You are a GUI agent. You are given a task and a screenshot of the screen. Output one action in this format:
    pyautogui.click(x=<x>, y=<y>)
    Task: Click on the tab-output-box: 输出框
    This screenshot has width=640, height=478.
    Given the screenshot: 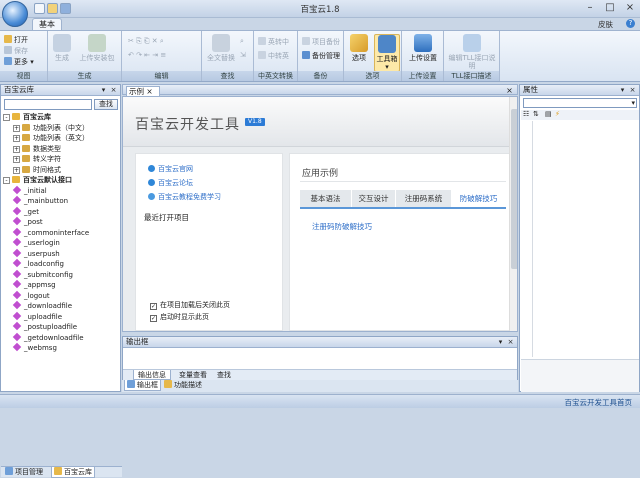 What is the action you would take?
    pyautogui.click(x=142, y=385)
    